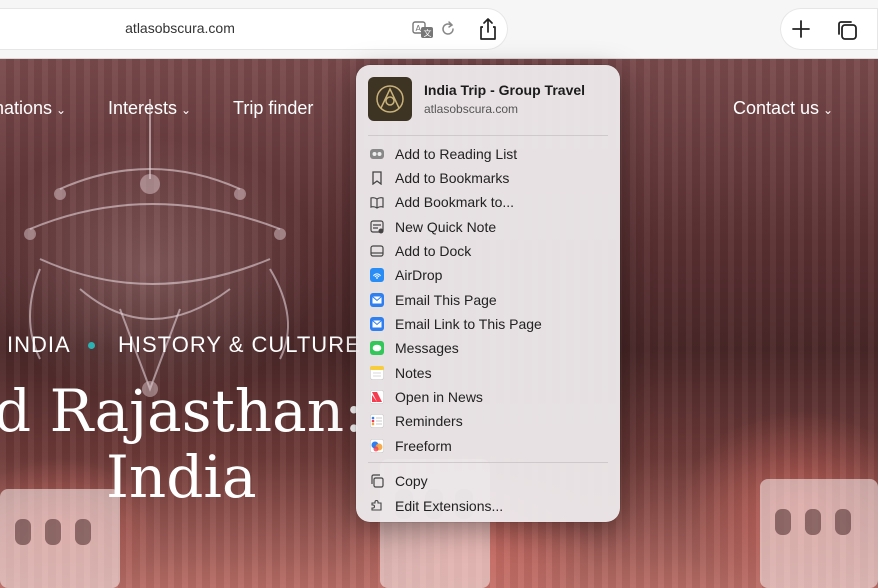  Describe the element at coordinates (377, 251) in the screenshot. I see `dock-icon` at that location.